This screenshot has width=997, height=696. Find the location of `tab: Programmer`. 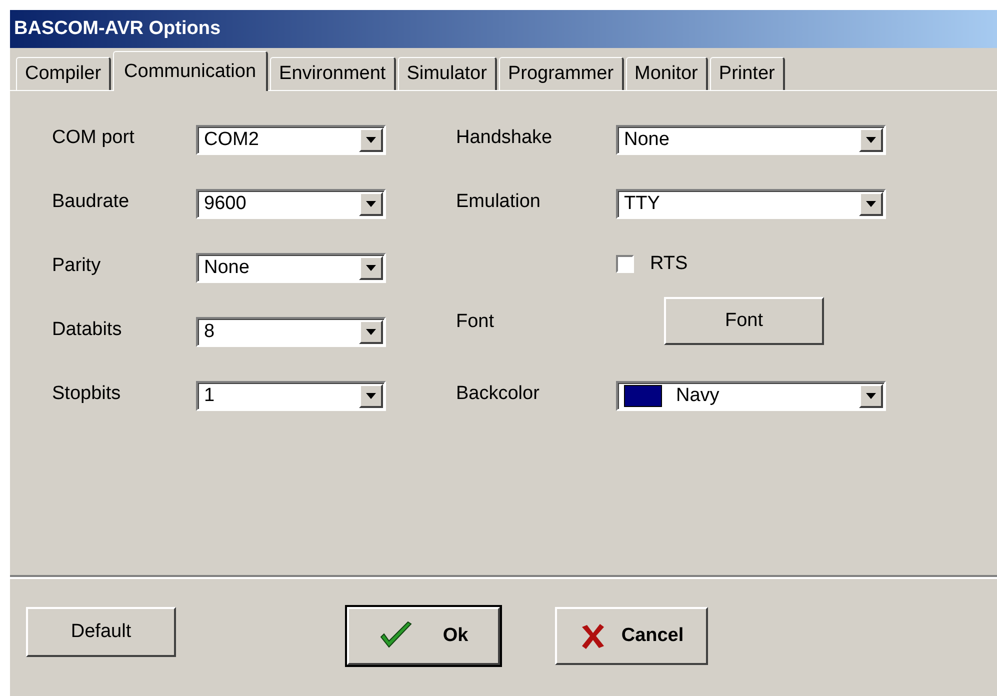

tab: Programmer is located at coordinates (561, 73).